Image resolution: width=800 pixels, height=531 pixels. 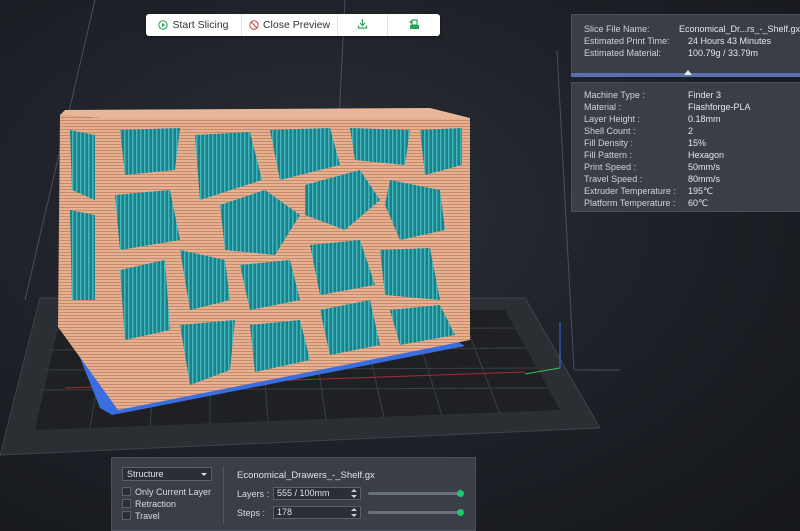 What do you see at coordinates (253, 494) in the screenshot?
I see `layers-label: Layers :` at bounding box center [253, 494].